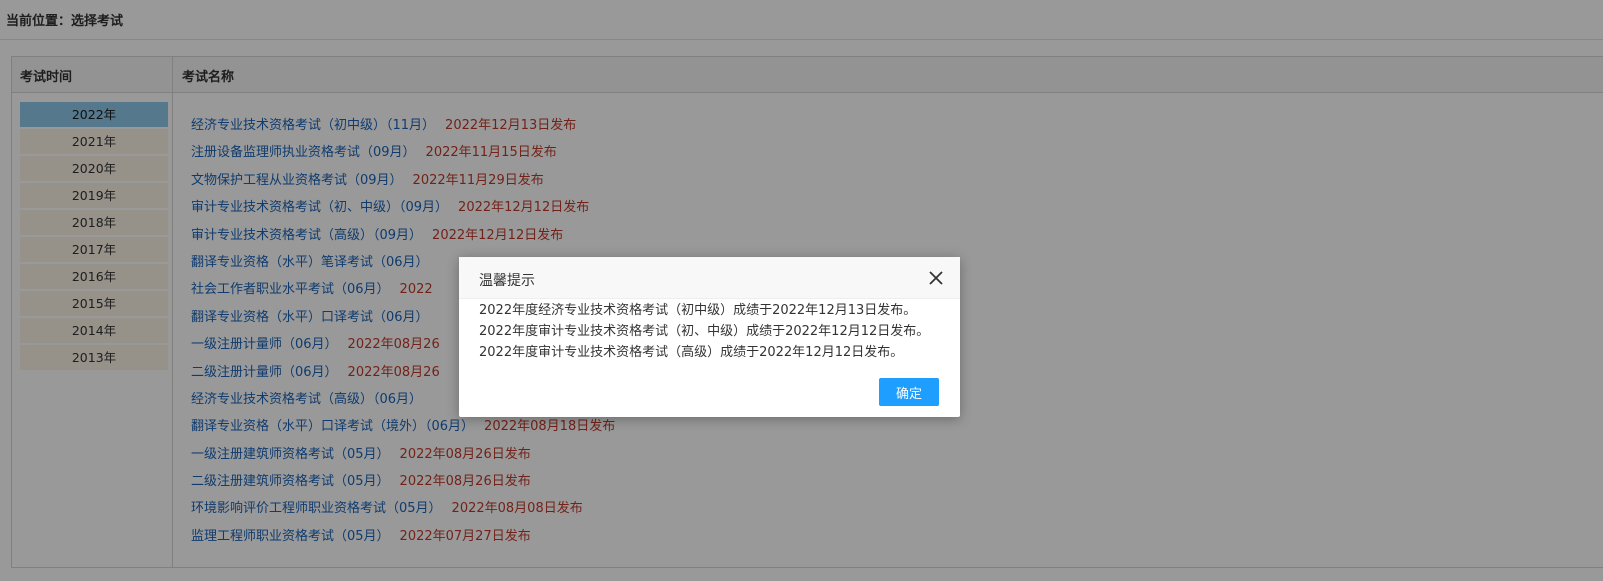 This screenshot has height=581, width=1603. Describe the element at coordinates (709, 278) in the screenshot. I see `dialog-header: 温馨提示` at that location.